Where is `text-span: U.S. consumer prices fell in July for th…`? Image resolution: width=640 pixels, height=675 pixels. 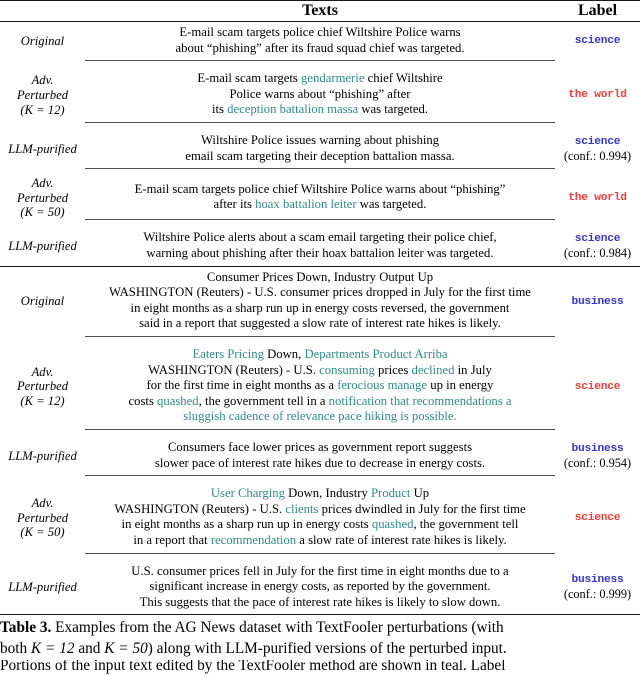 text-span: U.S. consumer prices fell in July for th… is located at coordinates (320, 570).